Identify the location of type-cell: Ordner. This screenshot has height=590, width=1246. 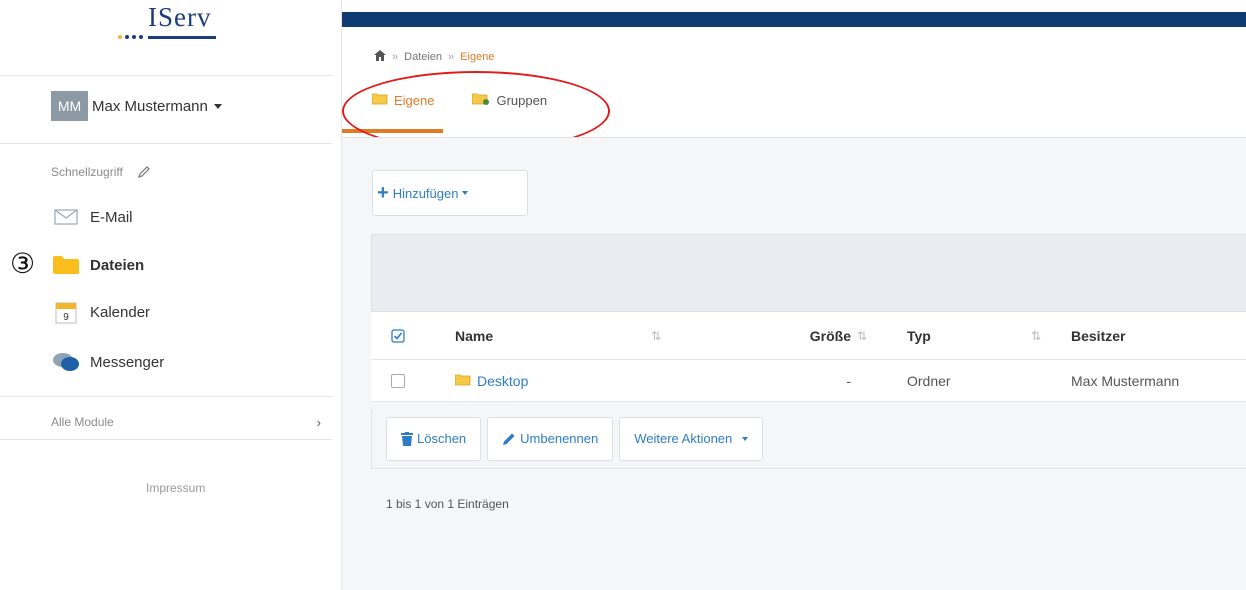
(929, 380).